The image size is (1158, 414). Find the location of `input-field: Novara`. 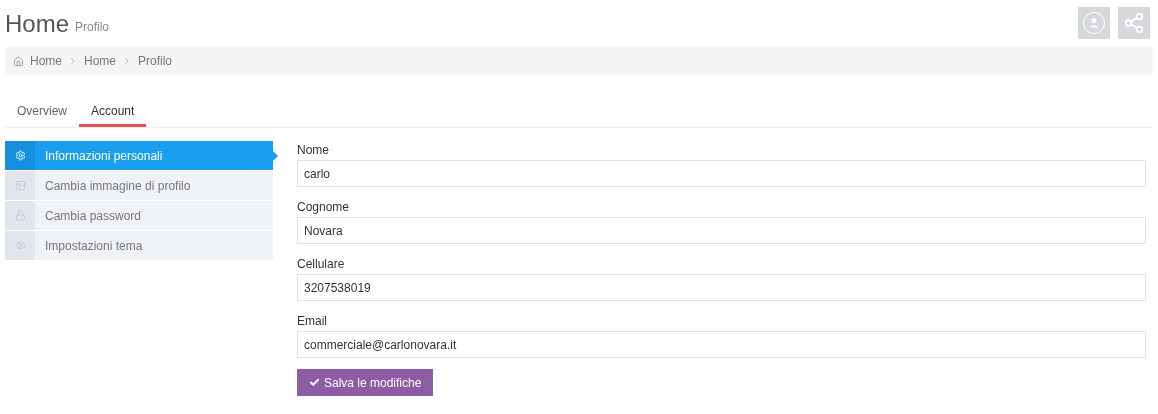

input-field: Novara is located at coordinates (721, 230).